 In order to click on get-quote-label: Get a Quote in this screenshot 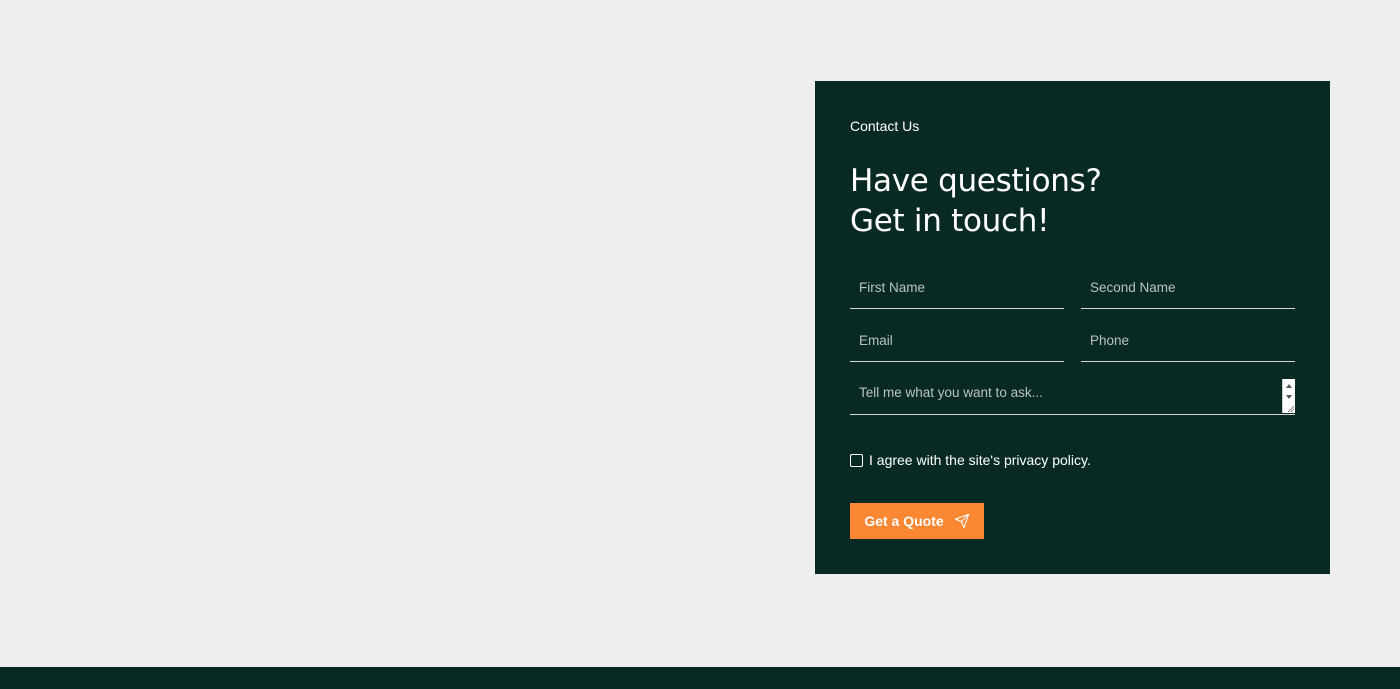, I will do `click(904, 521)`.